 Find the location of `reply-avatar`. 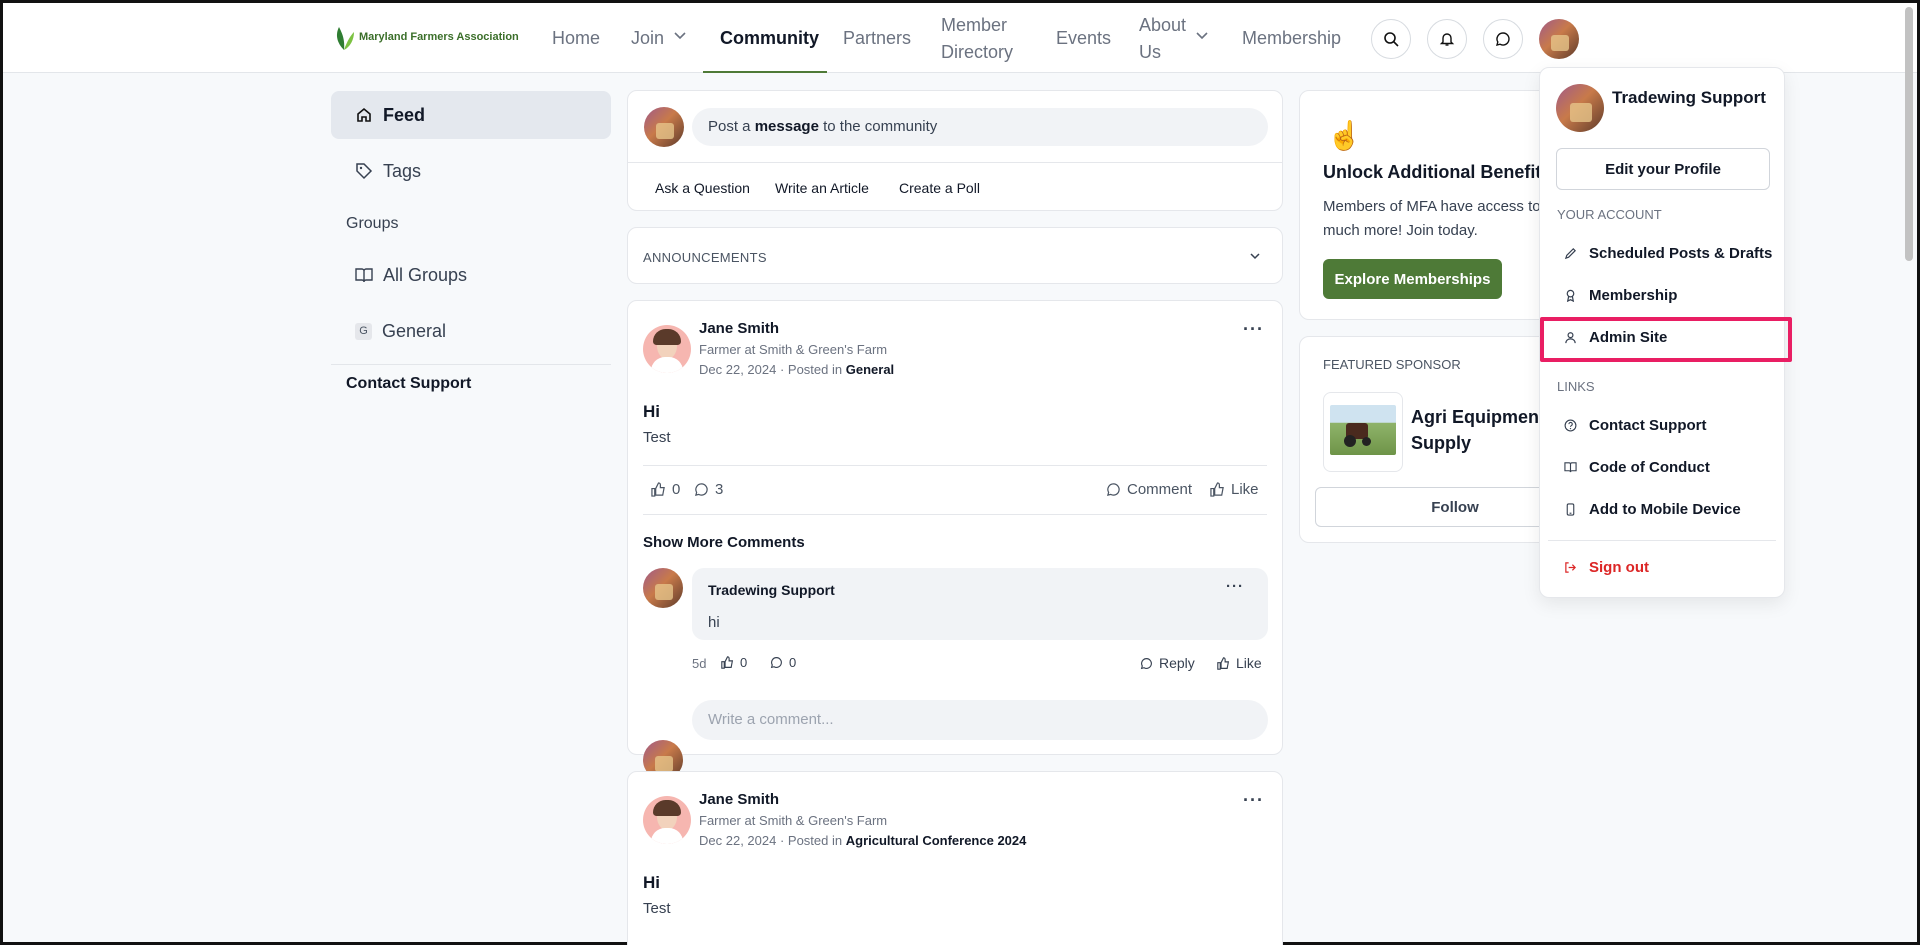

reply-avatar is located at coordinates (663, 588).